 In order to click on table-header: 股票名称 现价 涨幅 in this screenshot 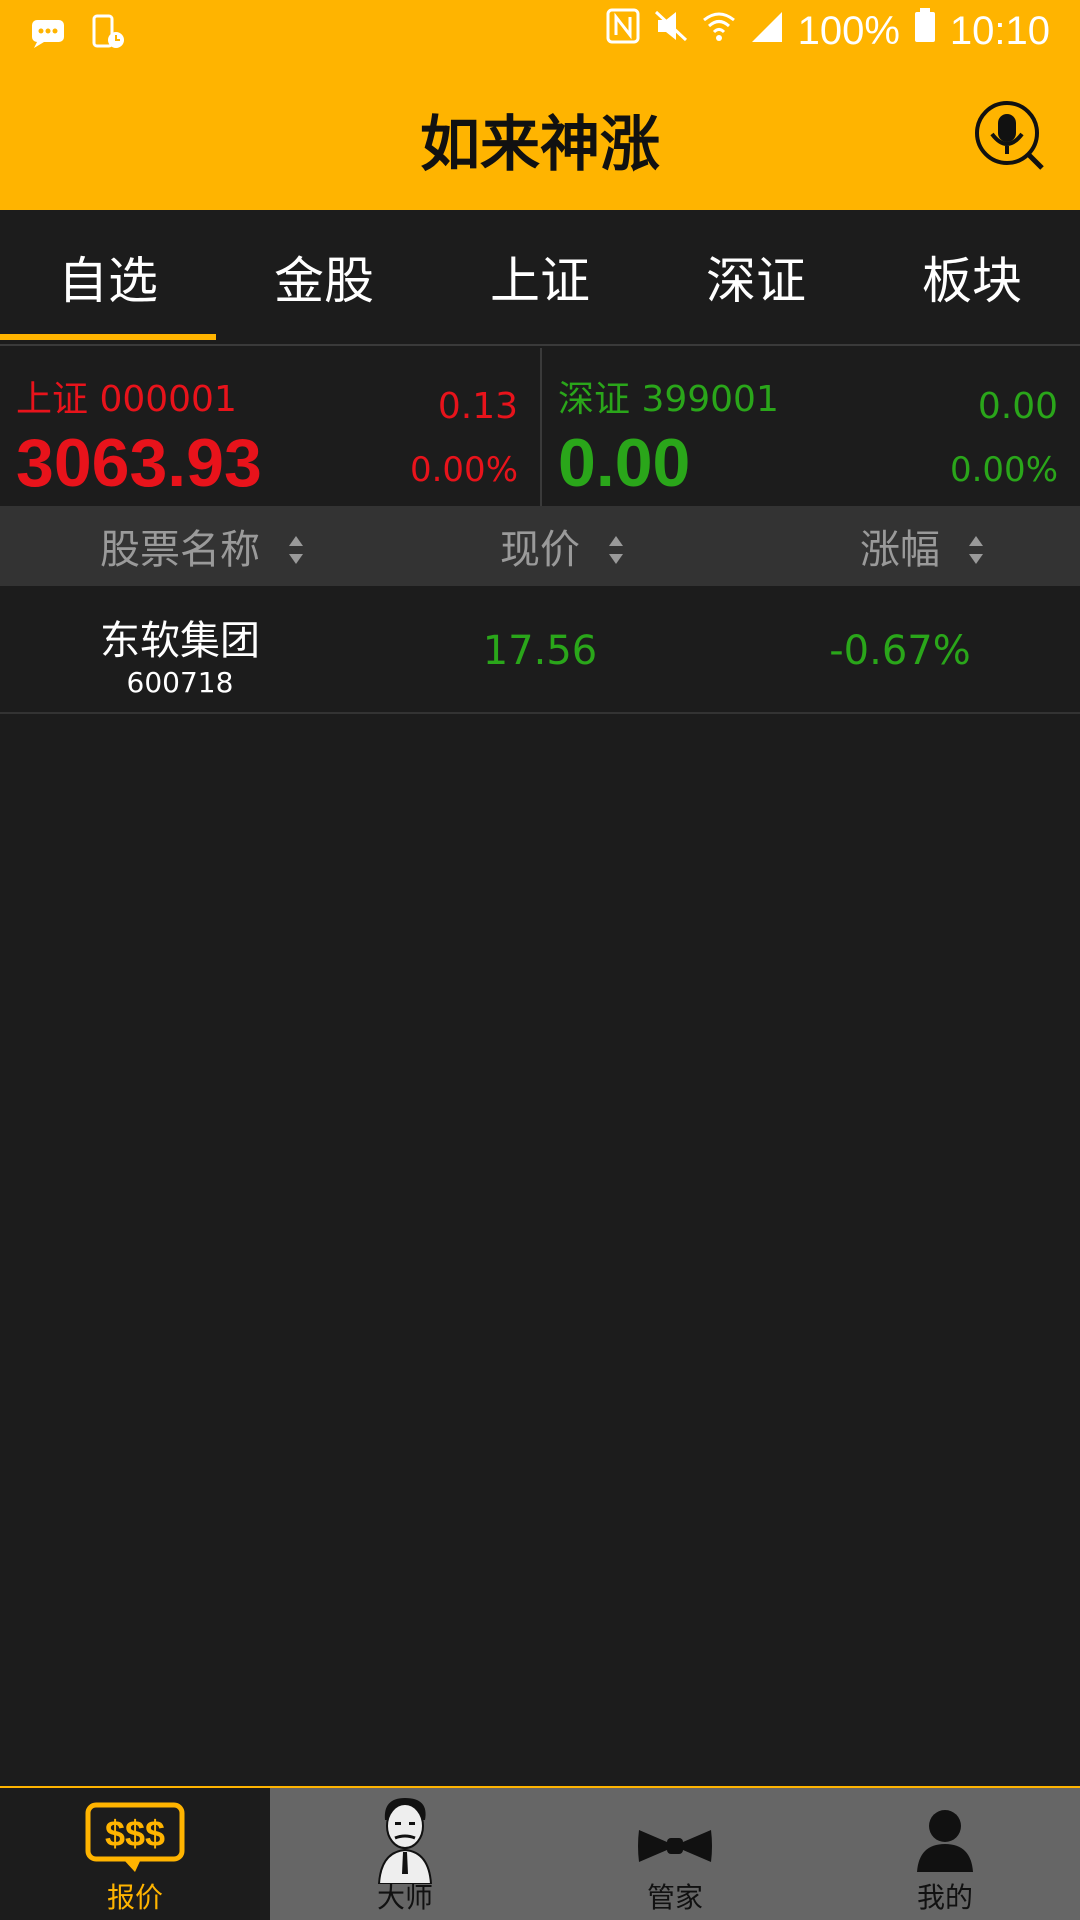, I will do `click(540, 546)`.